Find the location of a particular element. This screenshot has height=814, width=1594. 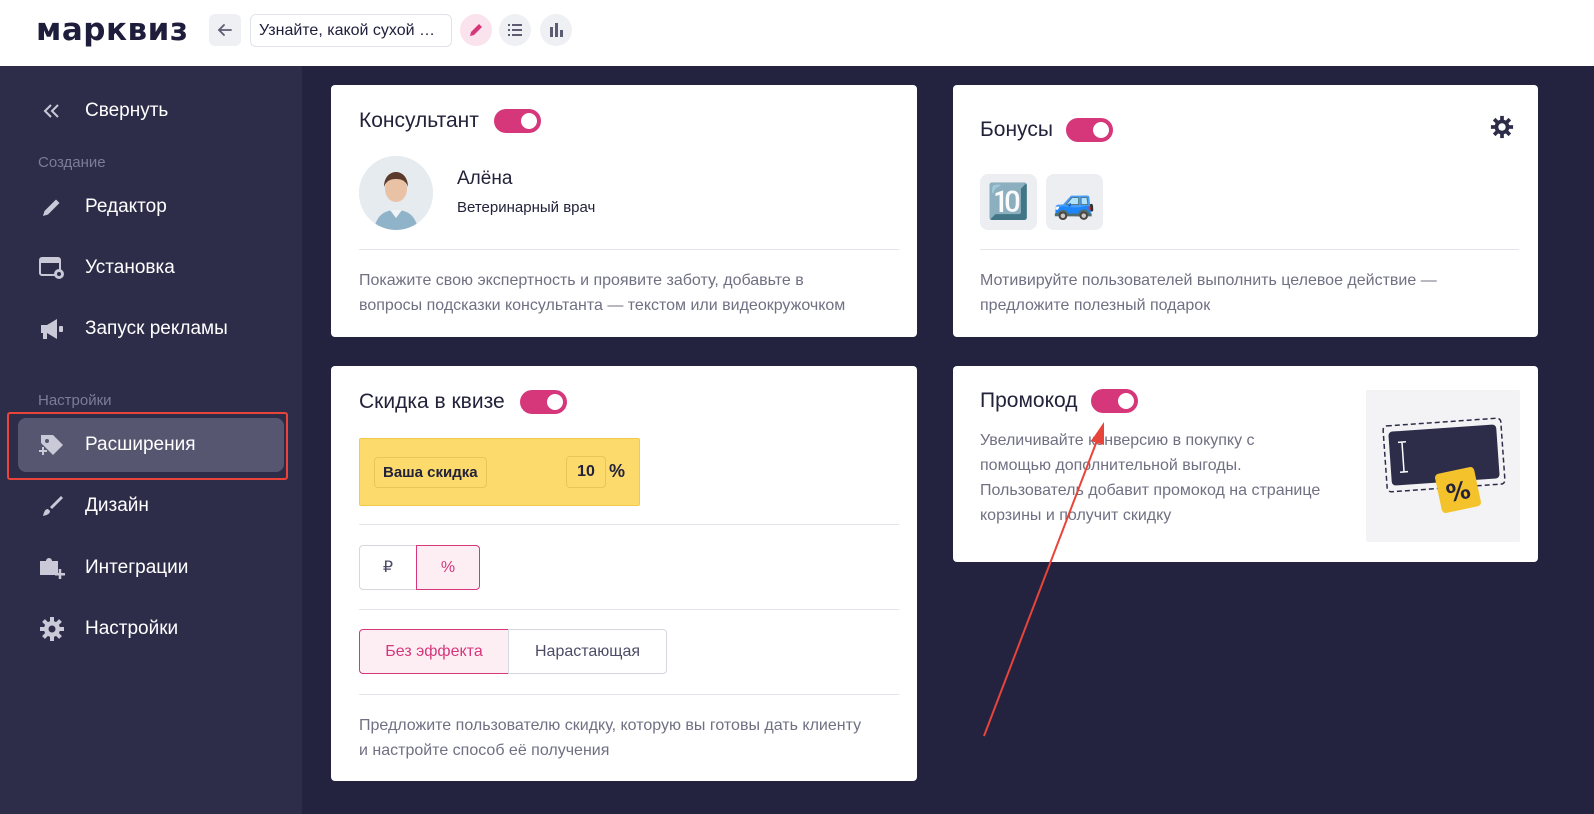

bonuses-toggle is located at coordinates (1089, 130).